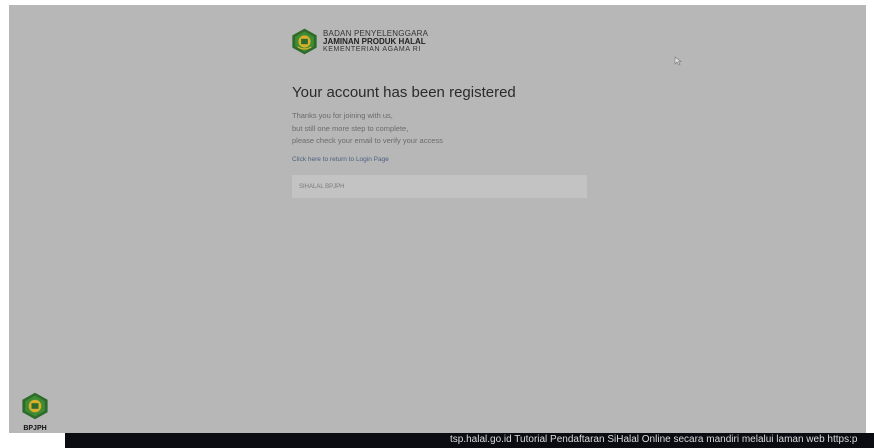 The width and height of the screenshot is (874, 448). Describe the element at coordinates (35, 428) in the screenshot. I see `bpjph-label: BPJPH` at that location.